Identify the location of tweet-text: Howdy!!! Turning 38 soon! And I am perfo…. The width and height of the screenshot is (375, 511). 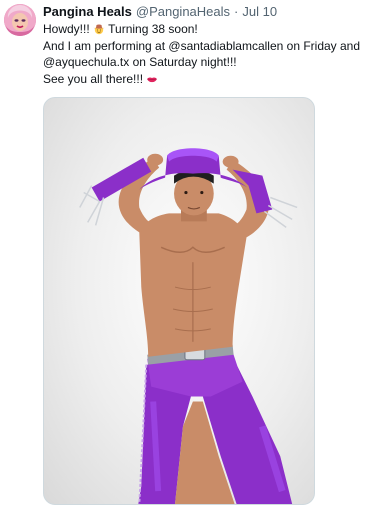
(208, 54).